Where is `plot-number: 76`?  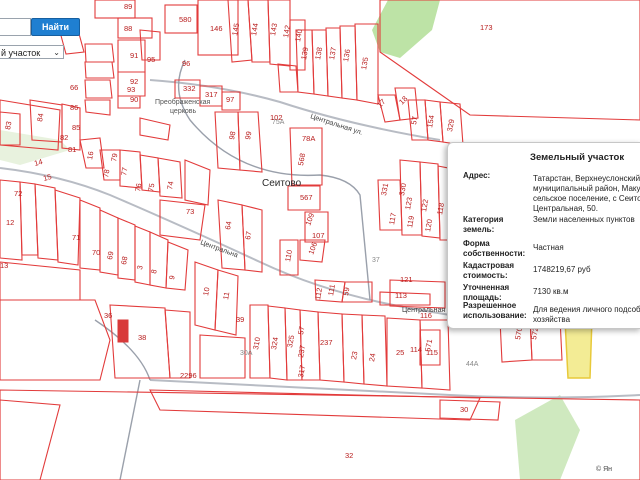 plot-number: 76 is located at coordinates (138, 188).